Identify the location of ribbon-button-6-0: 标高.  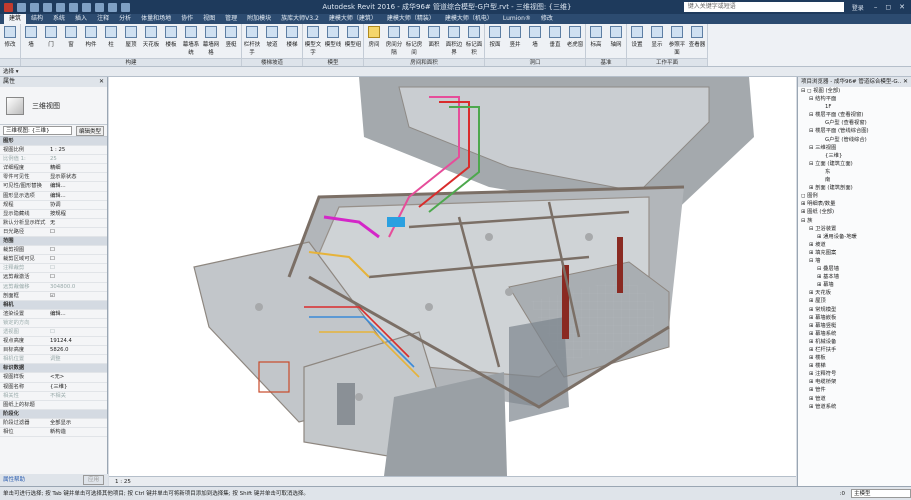
(596, 42).